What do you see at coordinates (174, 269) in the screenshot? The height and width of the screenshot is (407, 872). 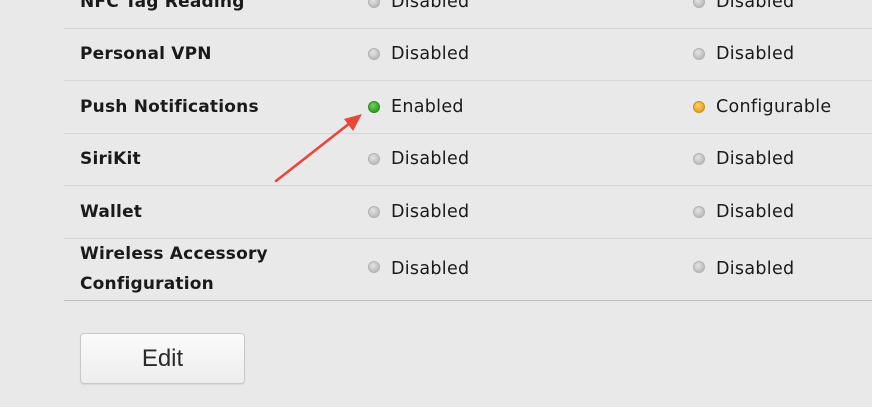 I see `capability-name: Wireless Accessory Configuration` at bounding box center [174, 269].